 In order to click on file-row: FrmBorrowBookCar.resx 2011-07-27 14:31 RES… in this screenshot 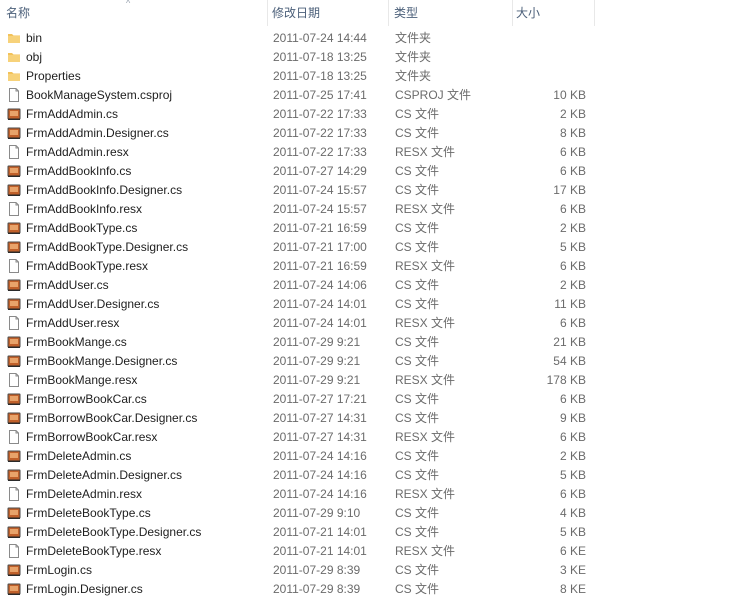, I will do `click(297, 436)`.